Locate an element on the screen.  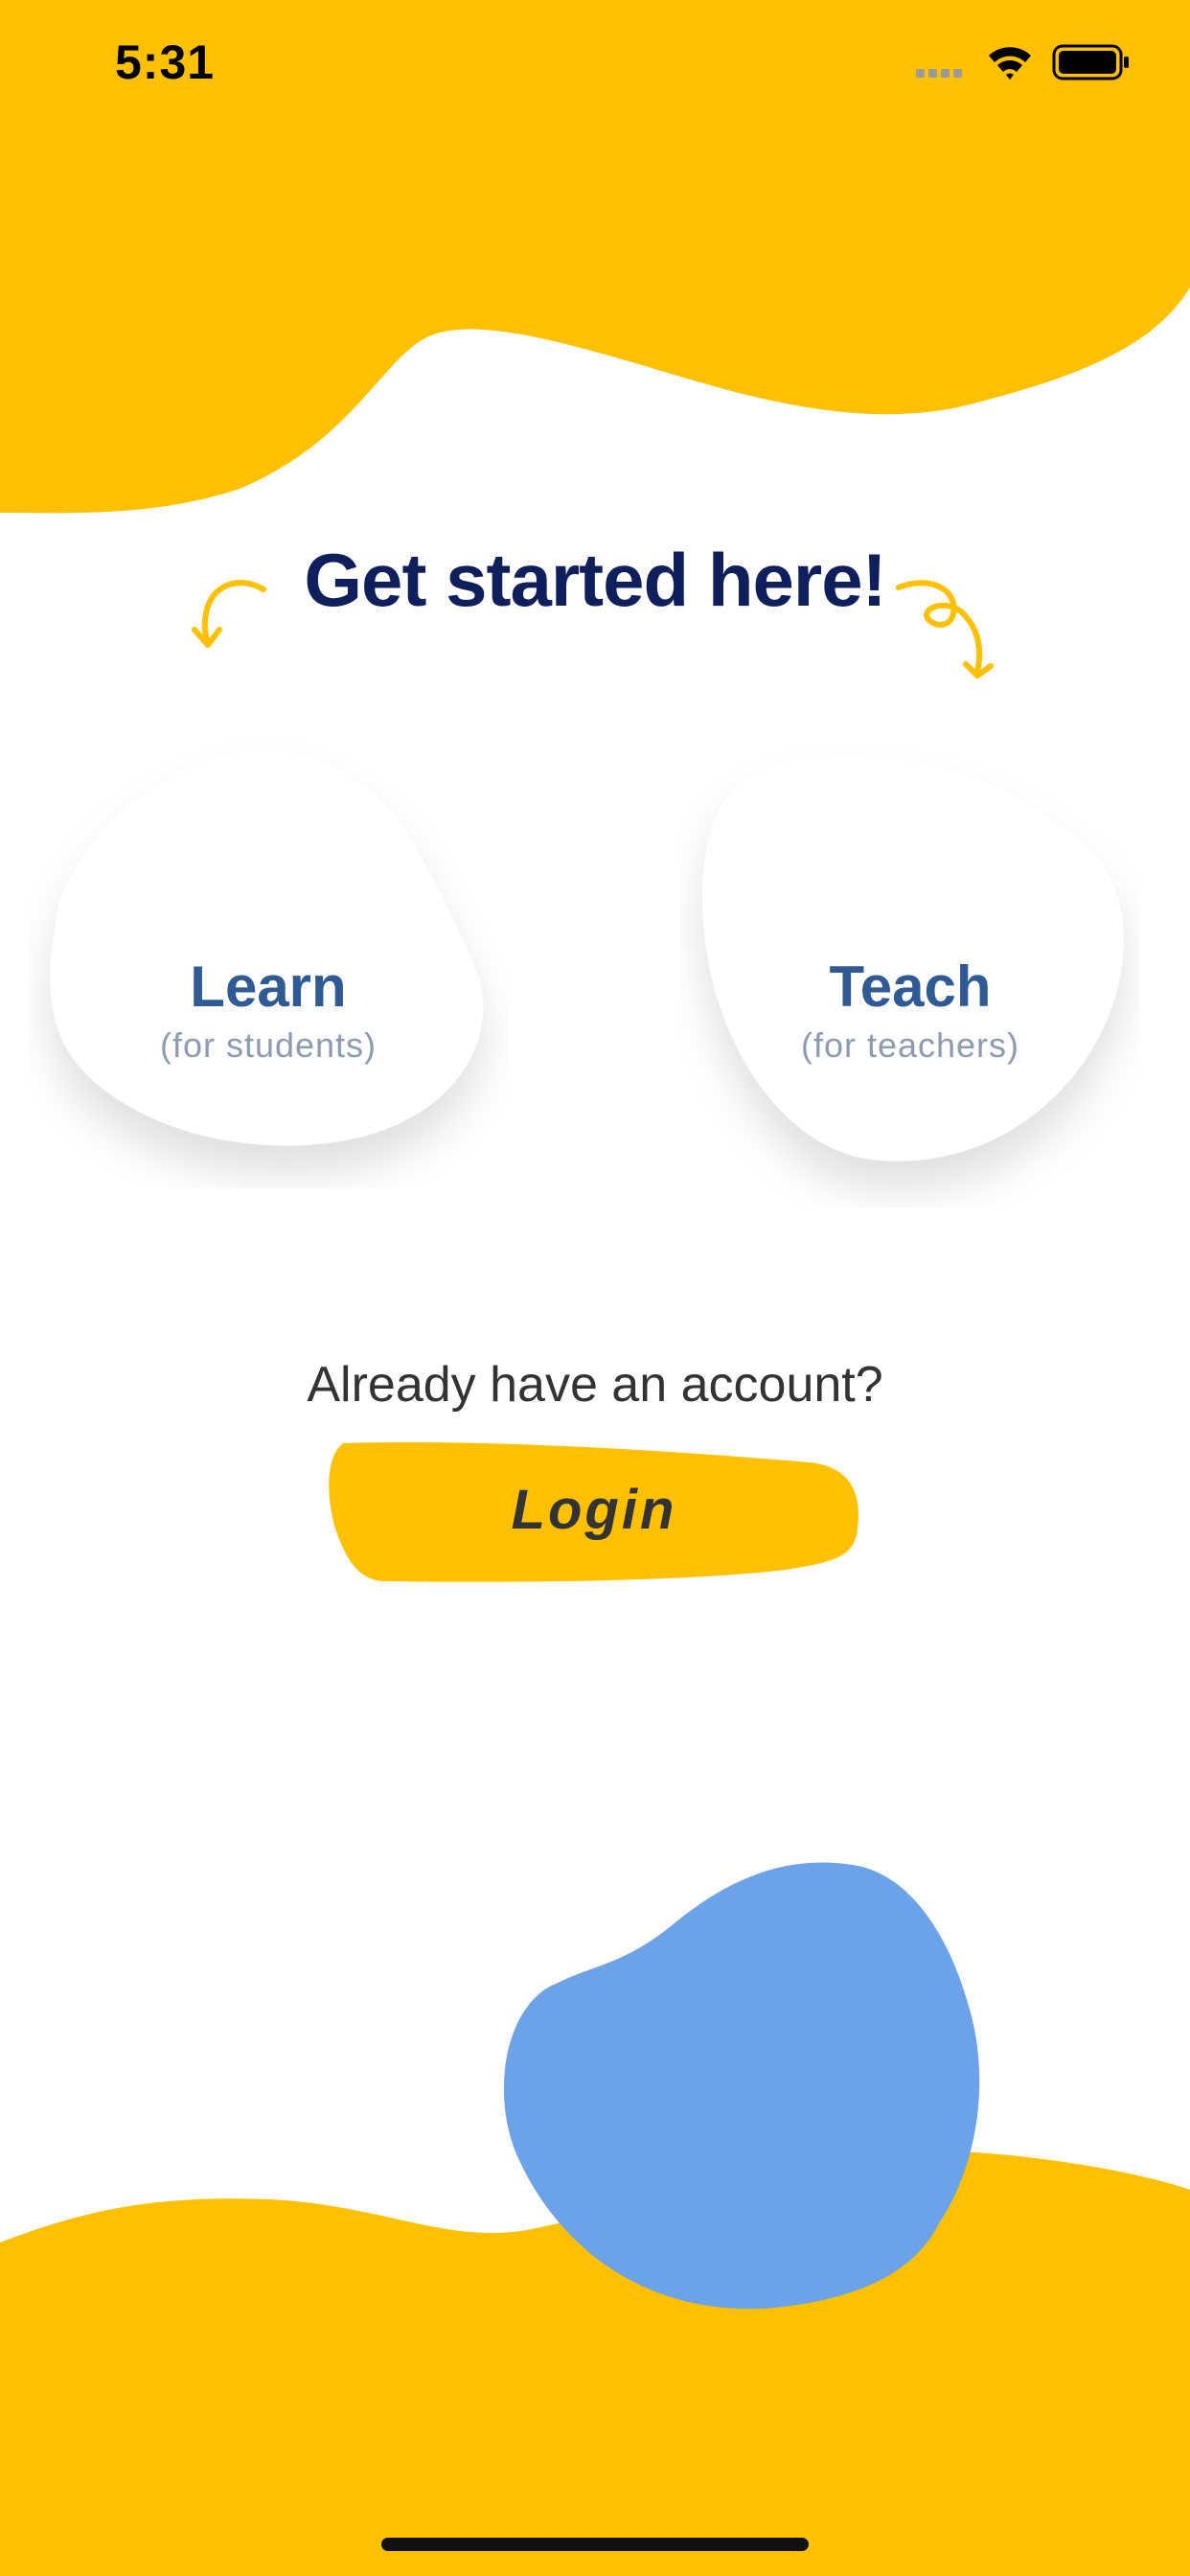
page-title: Get started here! is located at coordinates (595, 580).